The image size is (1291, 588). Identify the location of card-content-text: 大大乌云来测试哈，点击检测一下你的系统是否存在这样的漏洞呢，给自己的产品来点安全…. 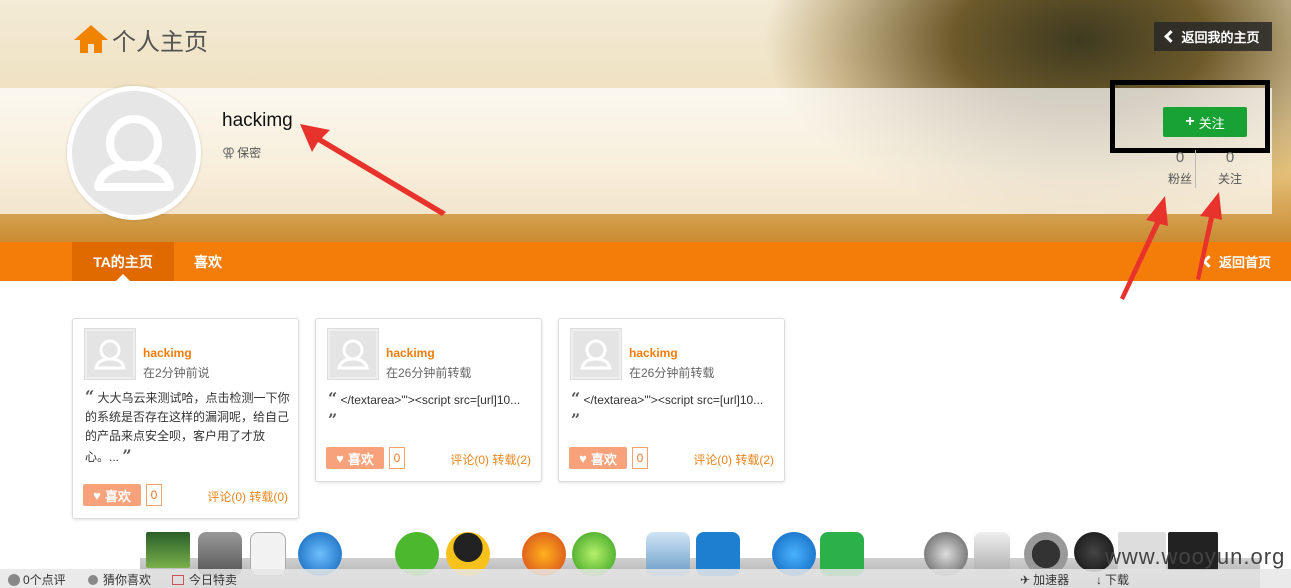
(187, 427).